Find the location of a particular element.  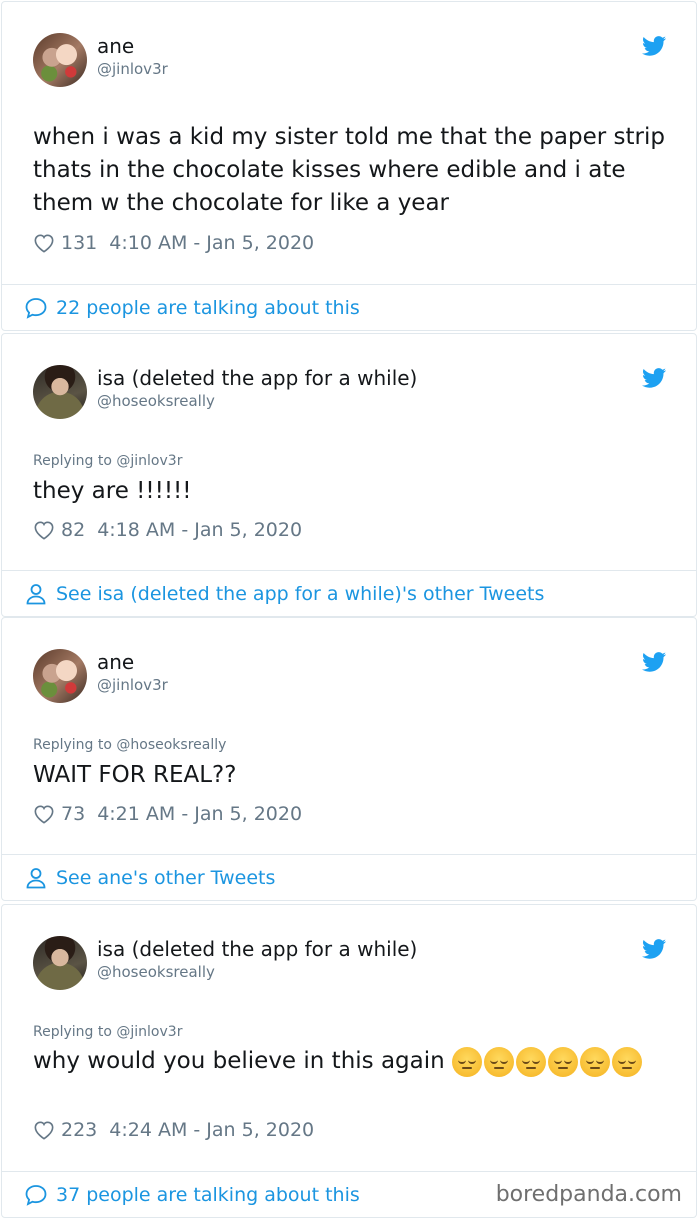

tweet-meta: 82 4:18 AM - Jan 5, 2020 is located at coordinates (167, 530).